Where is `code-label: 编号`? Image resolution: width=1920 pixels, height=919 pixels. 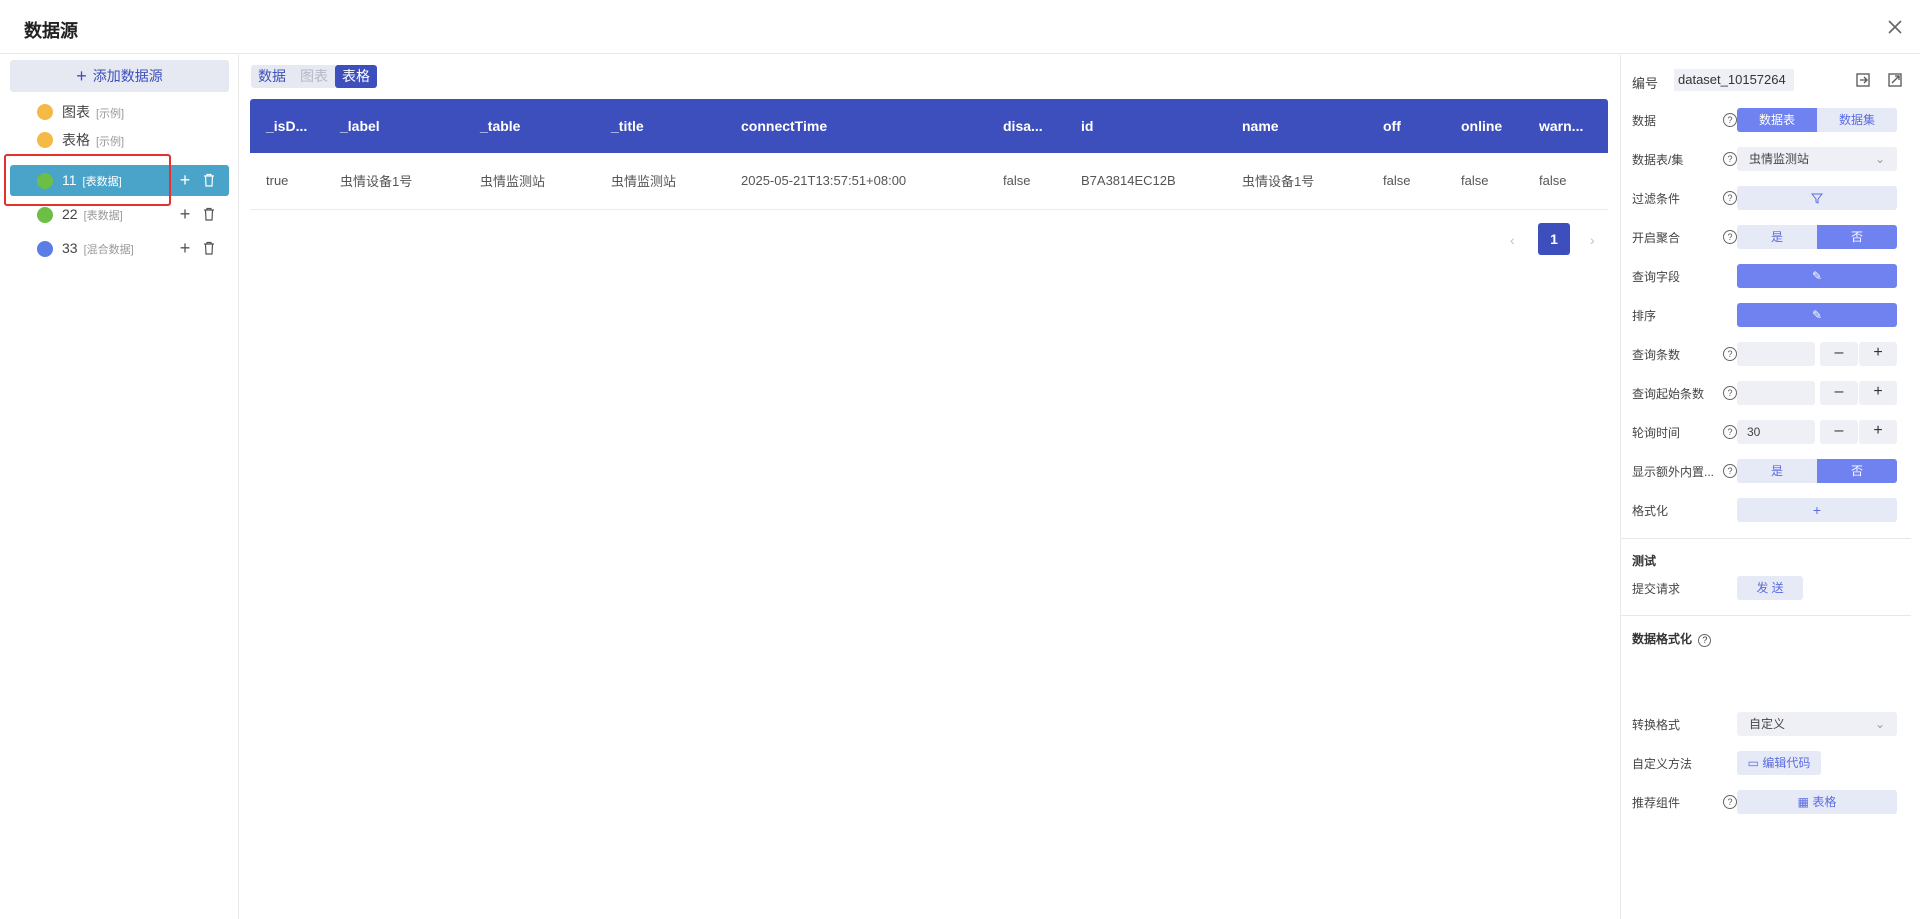
code-label: 编号 is located at coordinates (1645, 83).